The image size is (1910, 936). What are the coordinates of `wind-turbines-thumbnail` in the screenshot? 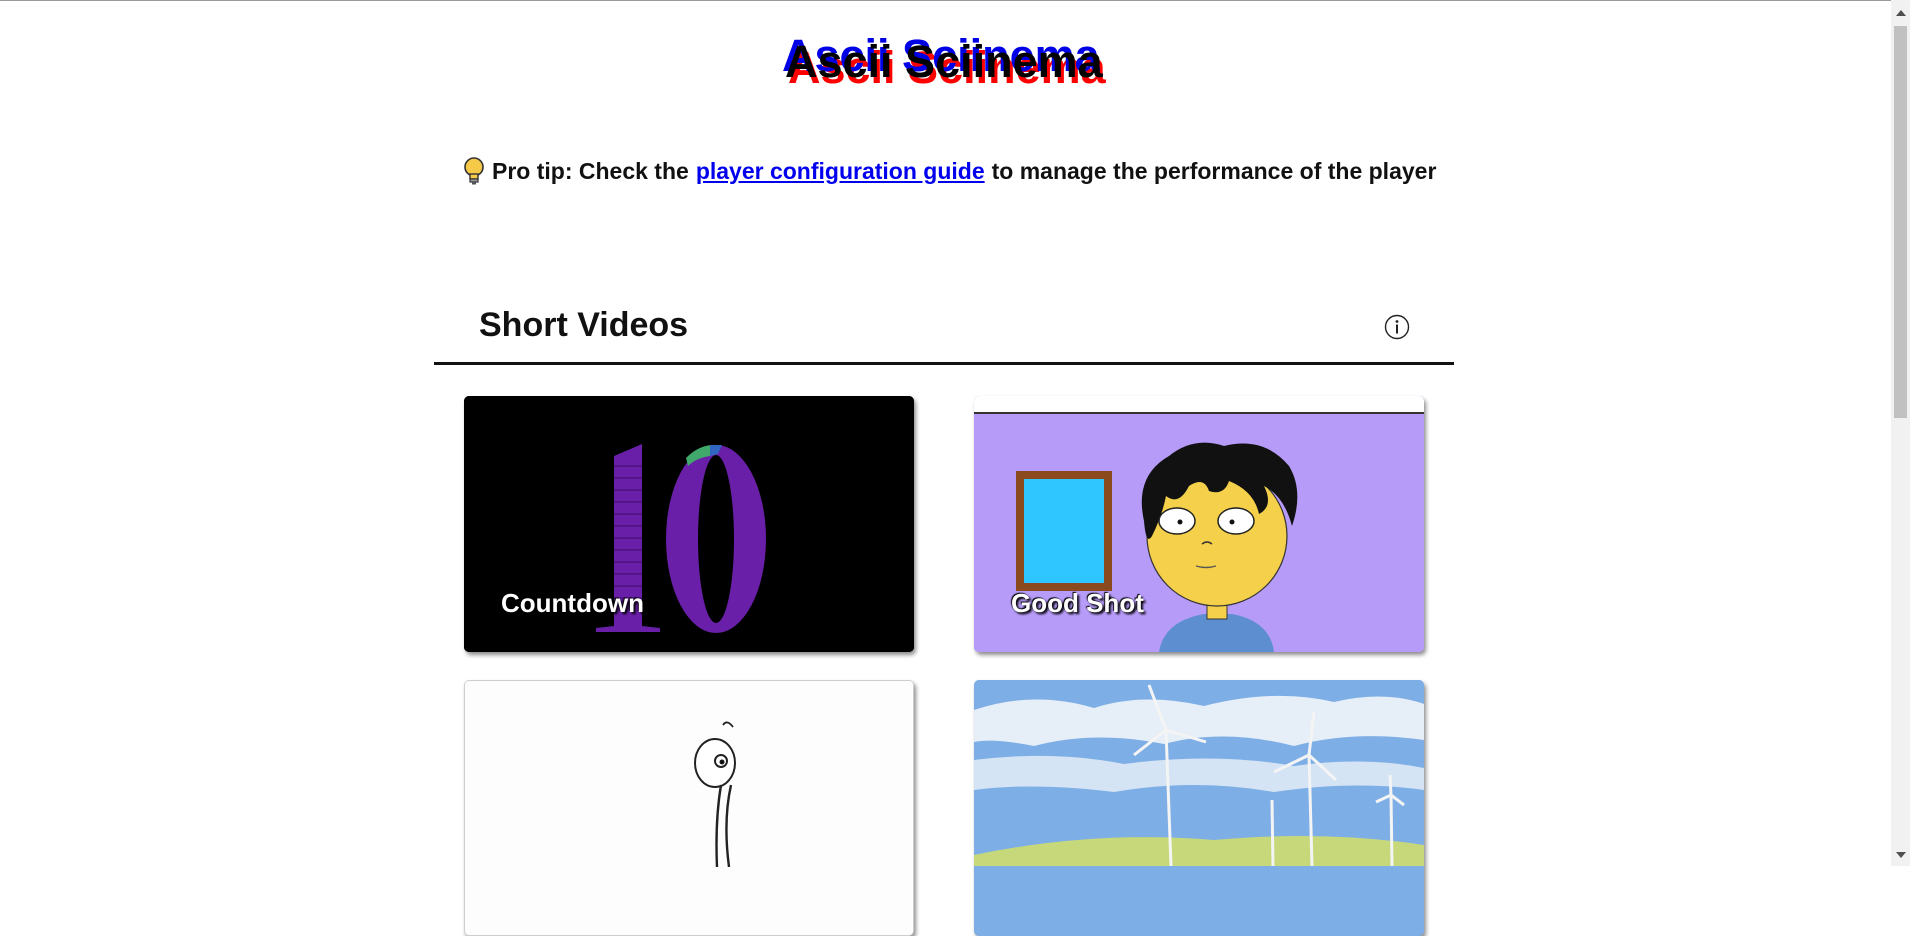 It's located at (1199, 773).